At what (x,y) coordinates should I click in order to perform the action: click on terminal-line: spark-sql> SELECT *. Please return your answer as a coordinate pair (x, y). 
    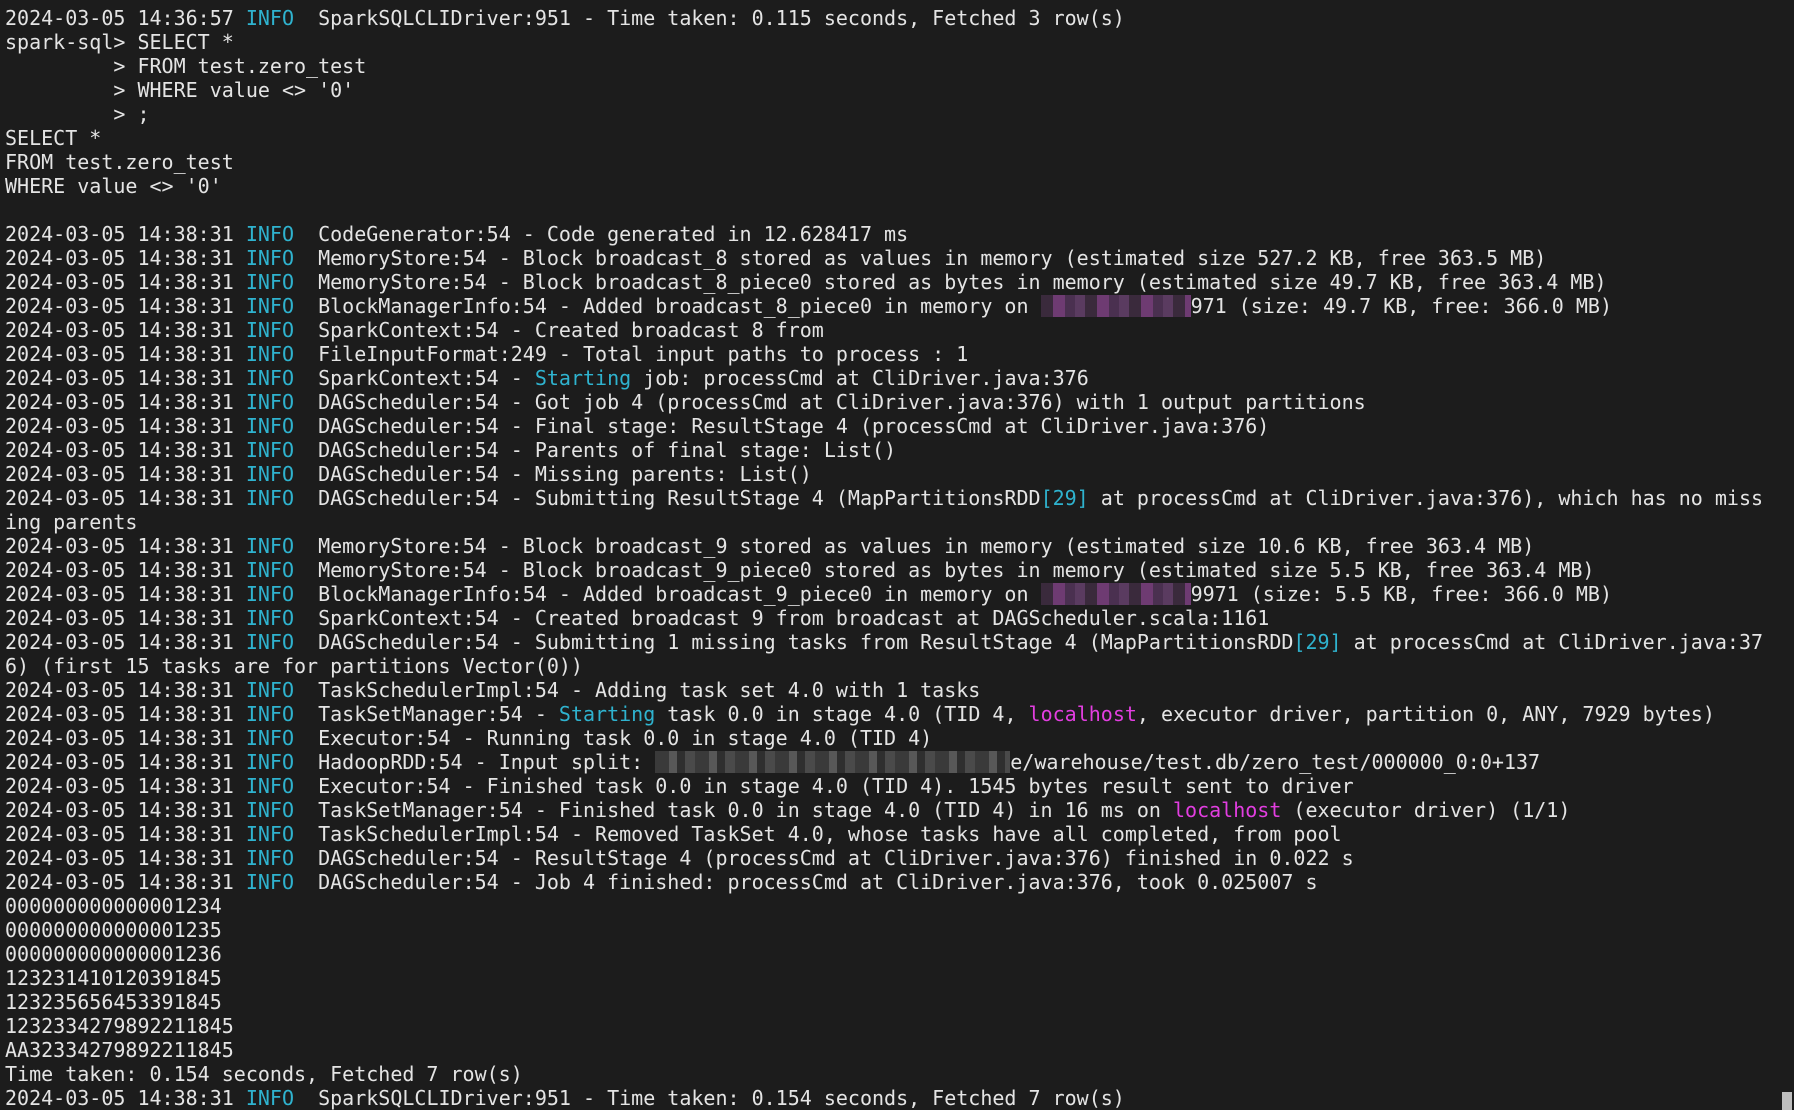
    Looking at the image, I should click on (891, 42).